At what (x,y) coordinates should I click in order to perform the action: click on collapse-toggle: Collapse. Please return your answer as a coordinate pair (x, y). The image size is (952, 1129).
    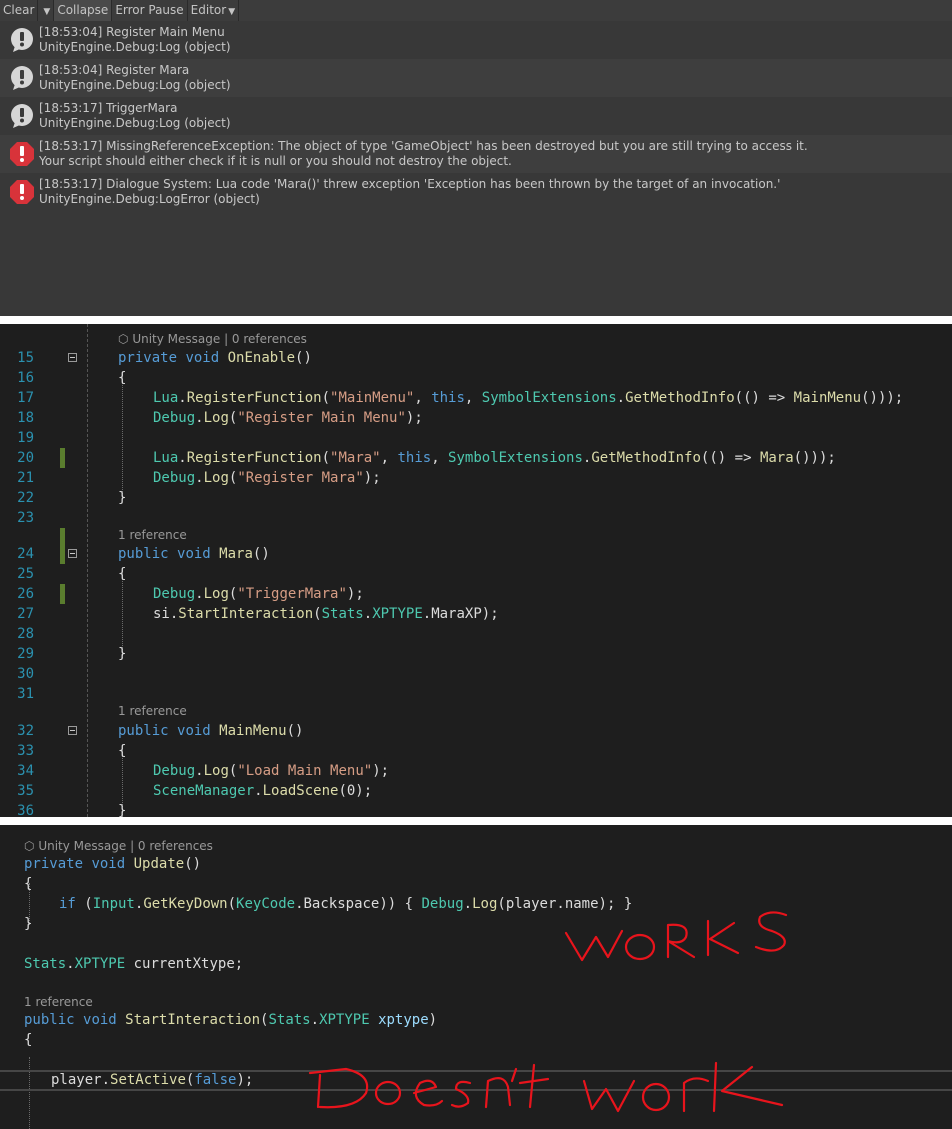
    Looking at the image, I should click on (83, 10).